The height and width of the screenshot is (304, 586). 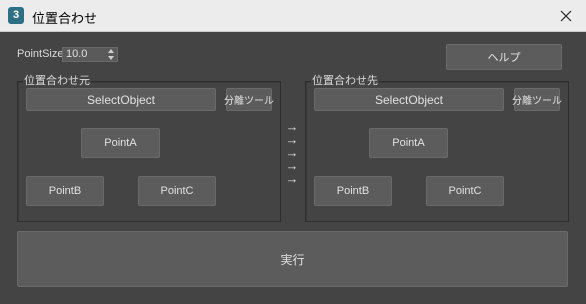 What do you see at coordinates (249, 99) in the screenshot?
I see `source-detach-tool-button: 分離ツール` at bounding box center [249, 99].